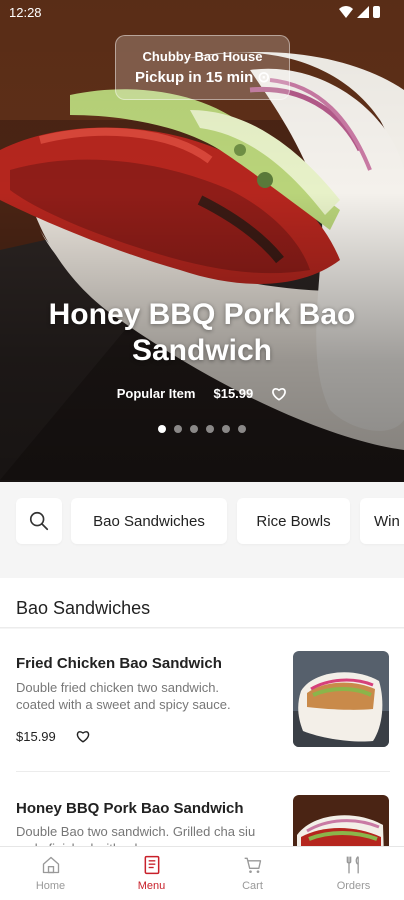 This screenshot has height=900, width=404. What do you see at coordinates (149, 521) in the screenshot?
I see `category-chip-bao-sandwiches: Bao Sandwiches` at bounding box center [149, 521].